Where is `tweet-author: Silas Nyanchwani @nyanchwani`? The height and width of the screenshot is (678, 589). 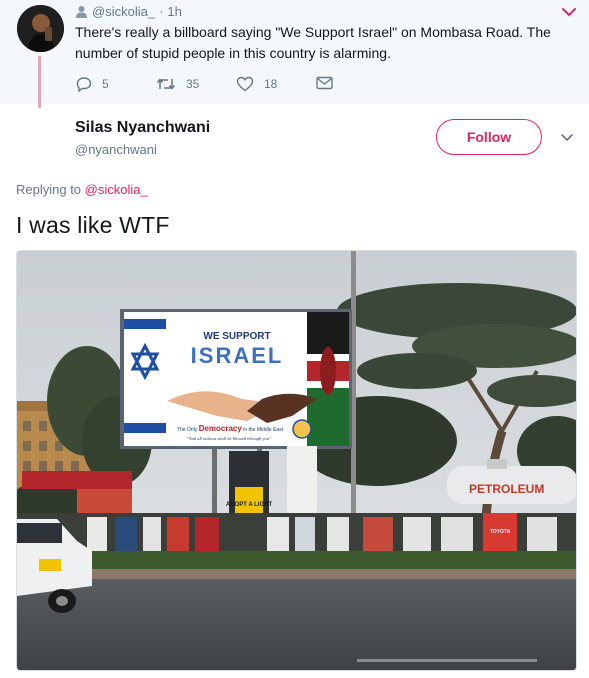 tweet-author: Silas Nyanchwani @nyanchwani is located at coordinates (142, 137).